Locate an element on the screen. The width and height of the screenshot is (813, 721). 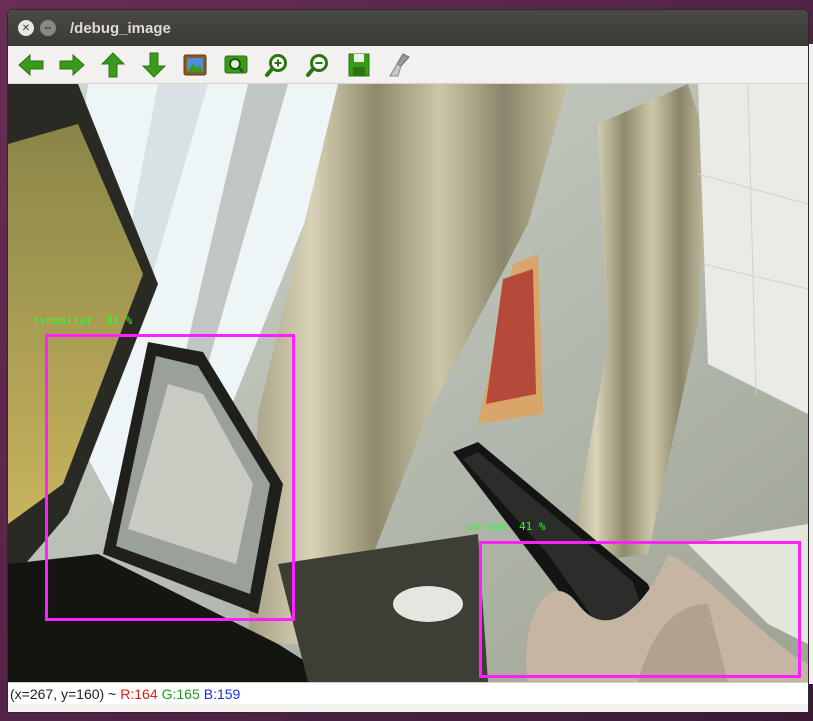
detection-label-person: person 41 % is located at coordinates (506, 526).